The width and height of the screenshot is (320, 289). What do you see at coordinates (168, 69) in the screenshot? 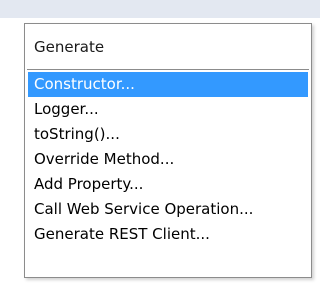
I see `popup-divider` at bounding box center [168, 69].